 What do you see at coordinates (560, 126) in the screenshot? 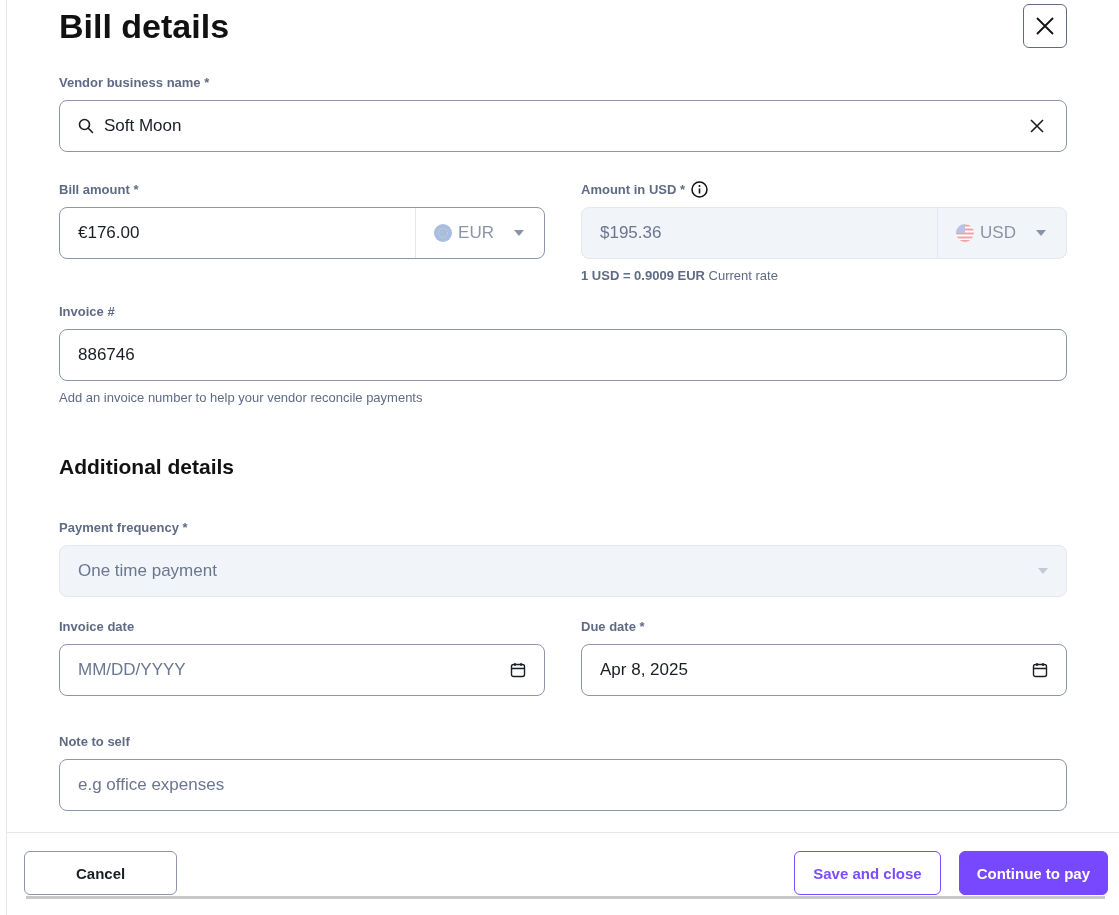
I see `field-value: Soft Moon` at bounding box center [560, 126].